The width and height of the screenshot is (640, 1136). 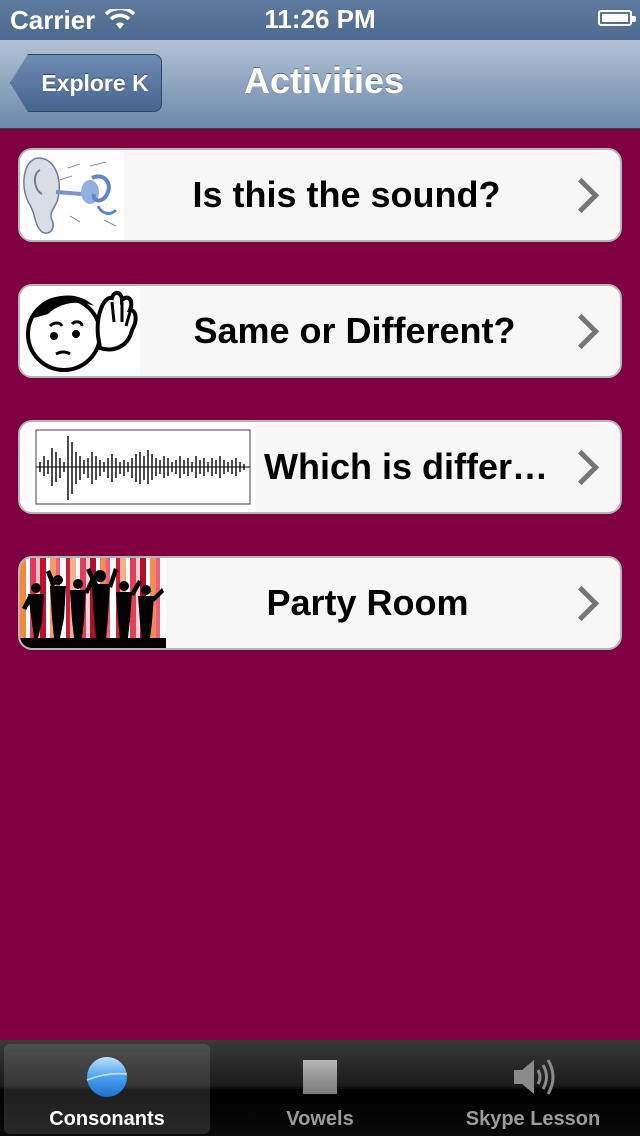 What do you see at coordinates (617, 18) in the screenshot?
I see `battery-icon` at bounding box center [617, 18].